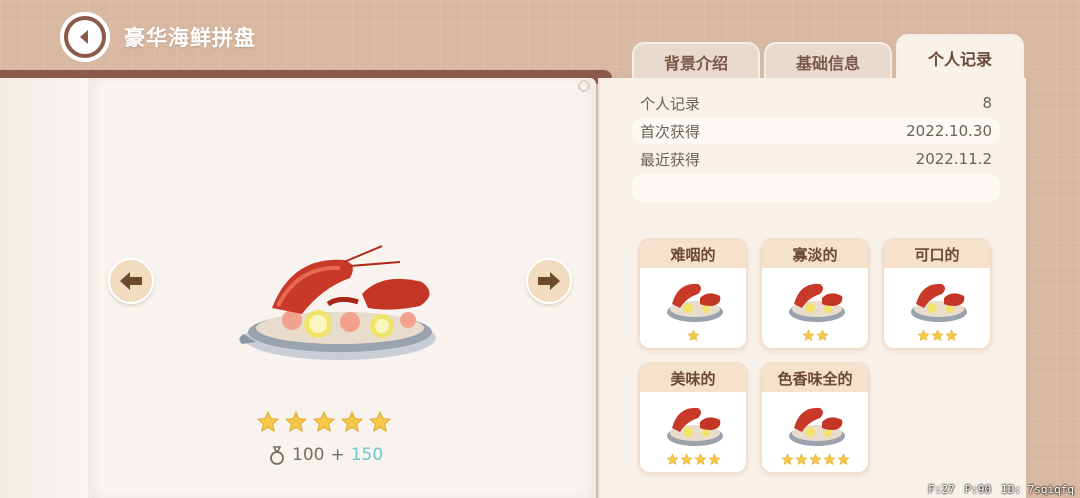 The image size is (1080, 498). I want to click on dish-star-rating, so click(324, 422).